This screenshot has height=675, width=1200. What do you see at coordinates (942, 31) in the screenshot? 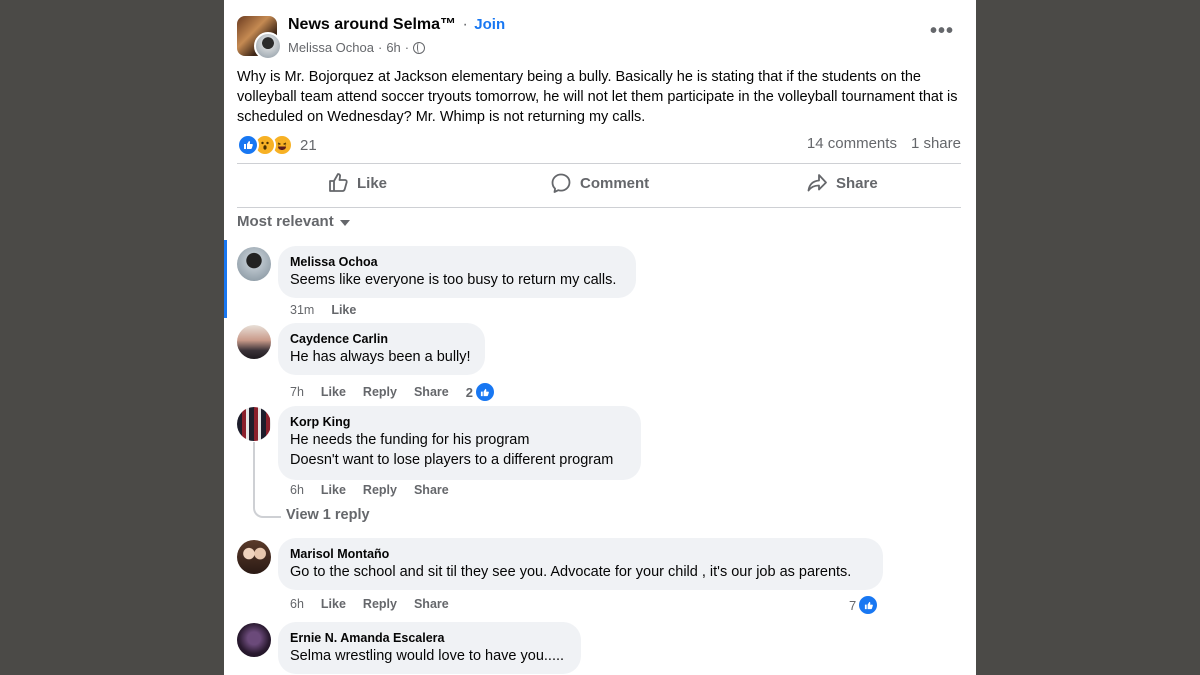
I see `more-options-button: •••` at bounding box center [942, 31].